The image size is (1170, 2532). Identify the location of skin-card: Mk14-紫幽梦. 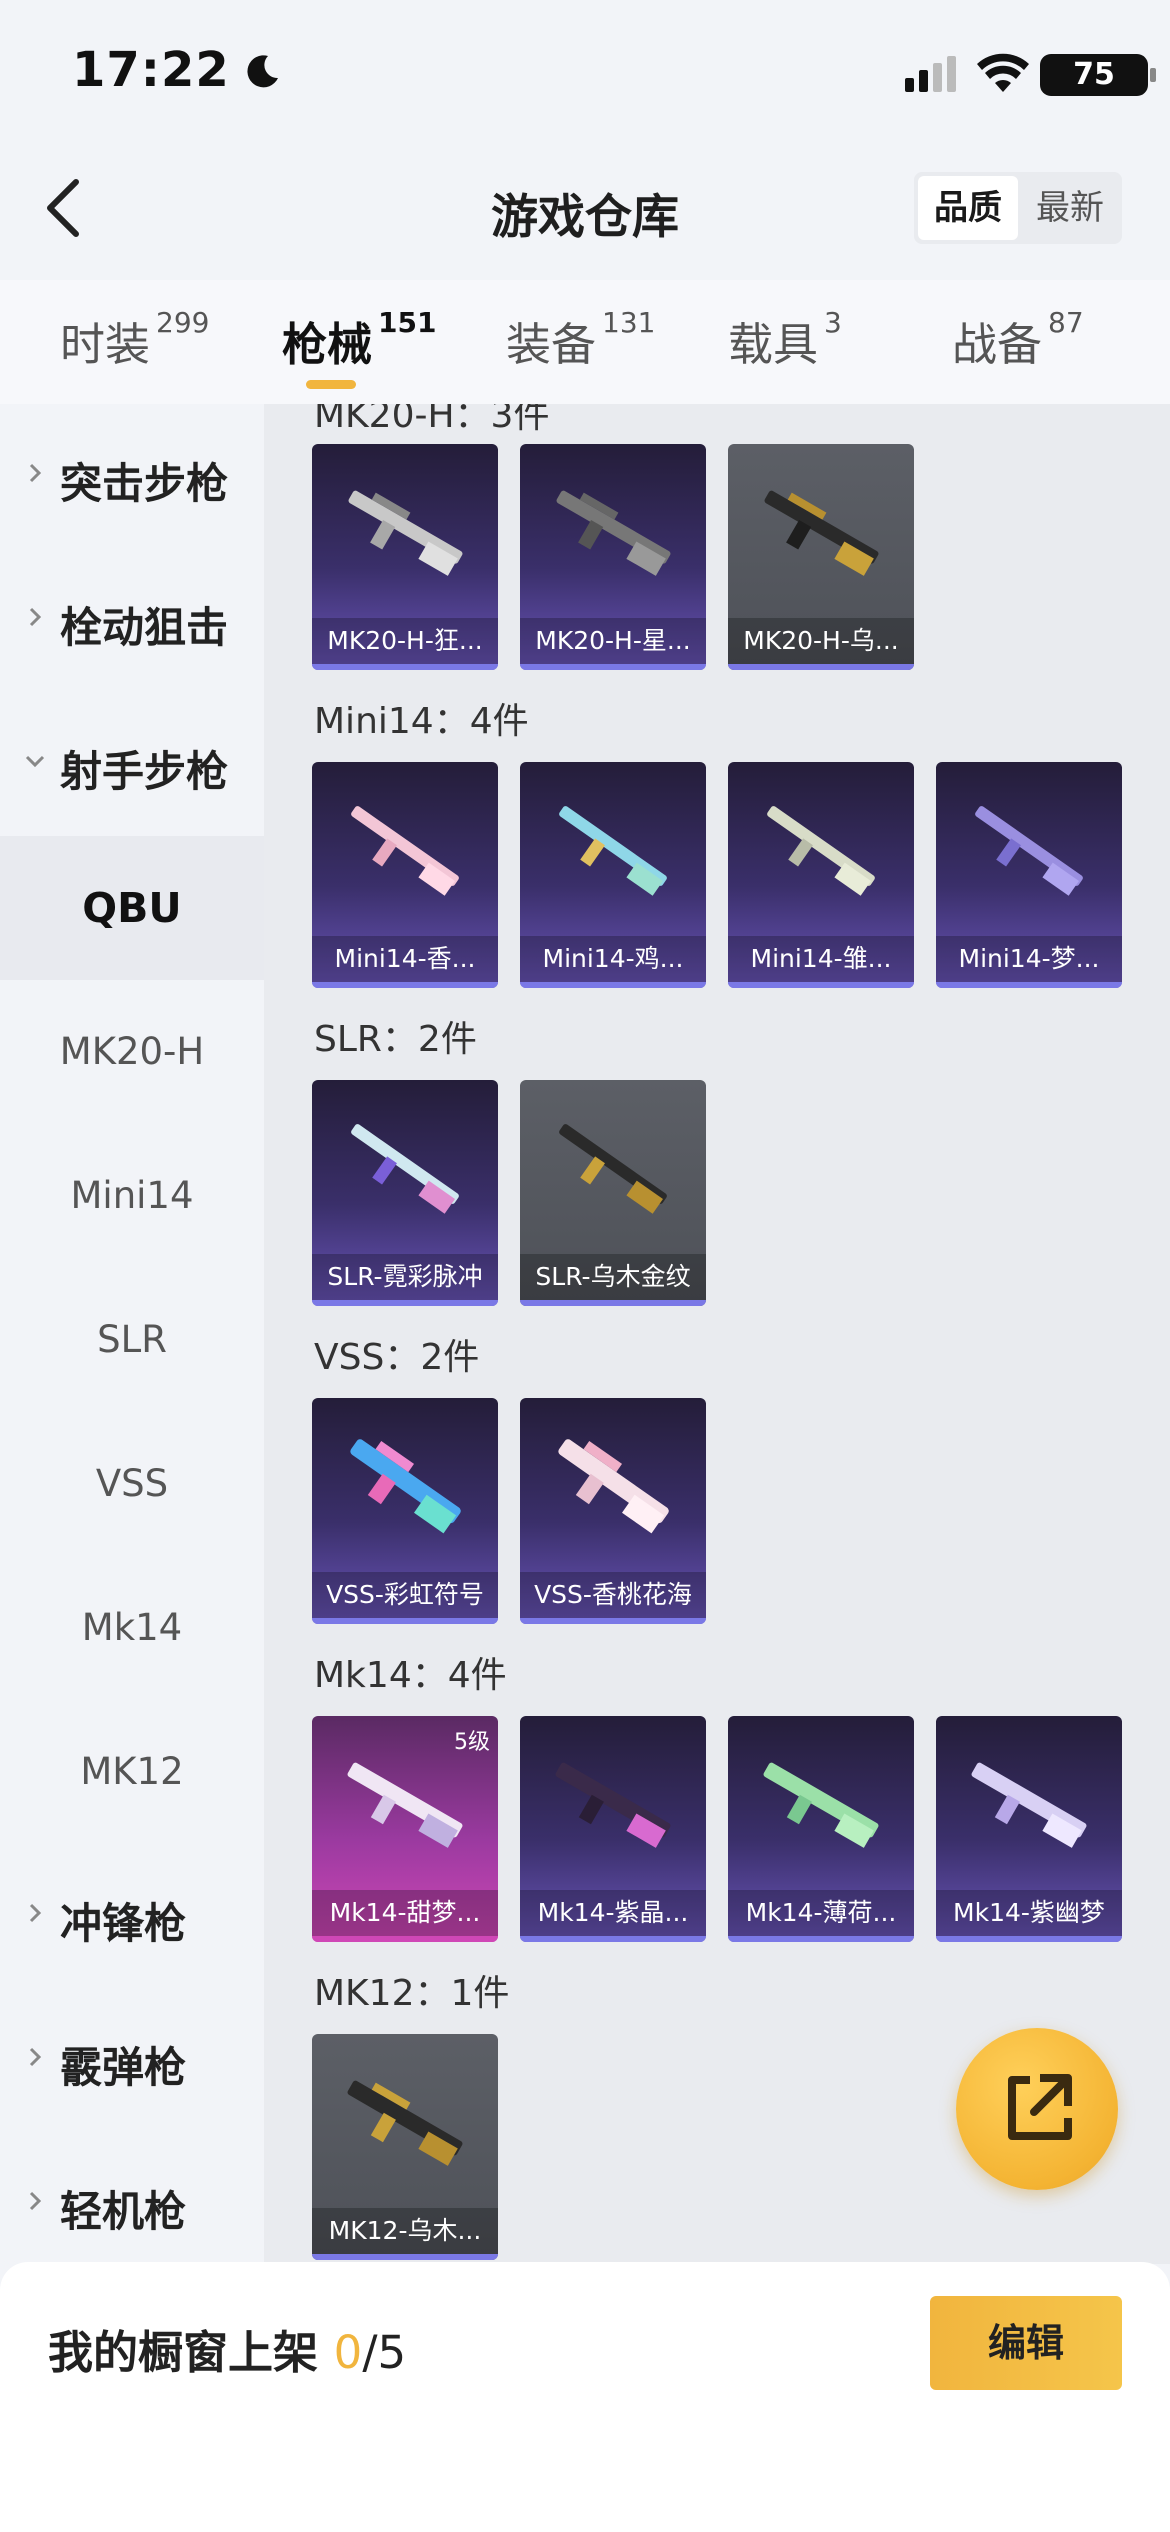
(1029, 1829).